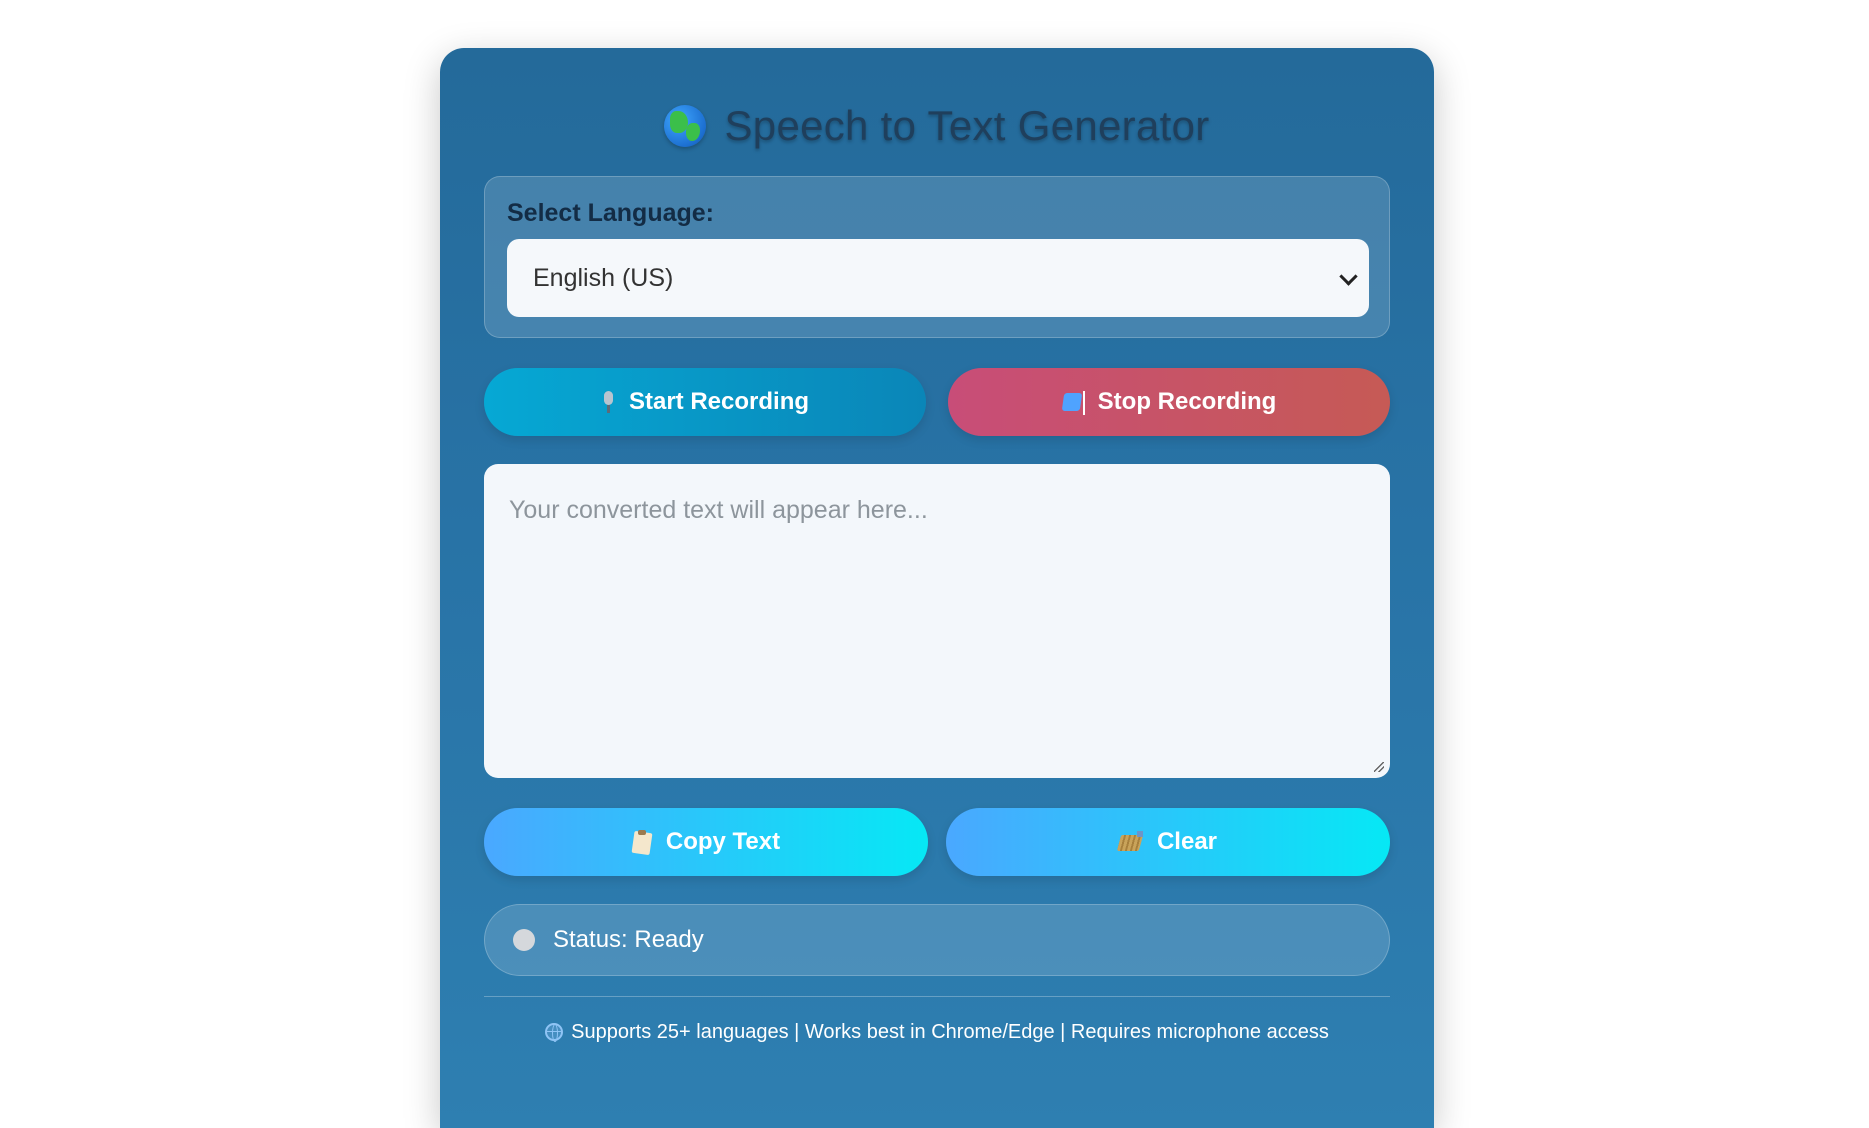 The image size is (1869, 1128). I want to click on globe-icon, so click(685, 126).